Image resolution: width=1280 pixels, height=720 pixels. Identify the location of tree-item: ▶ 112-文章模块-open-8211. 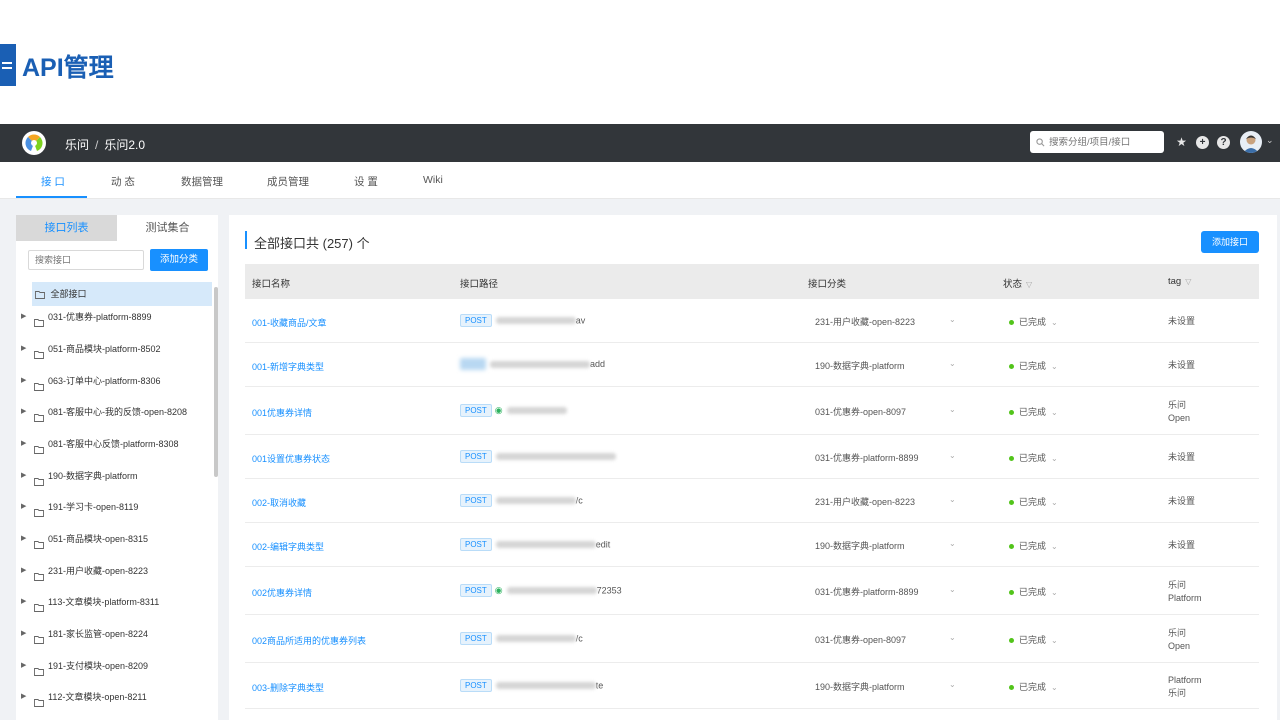
(116, 697).